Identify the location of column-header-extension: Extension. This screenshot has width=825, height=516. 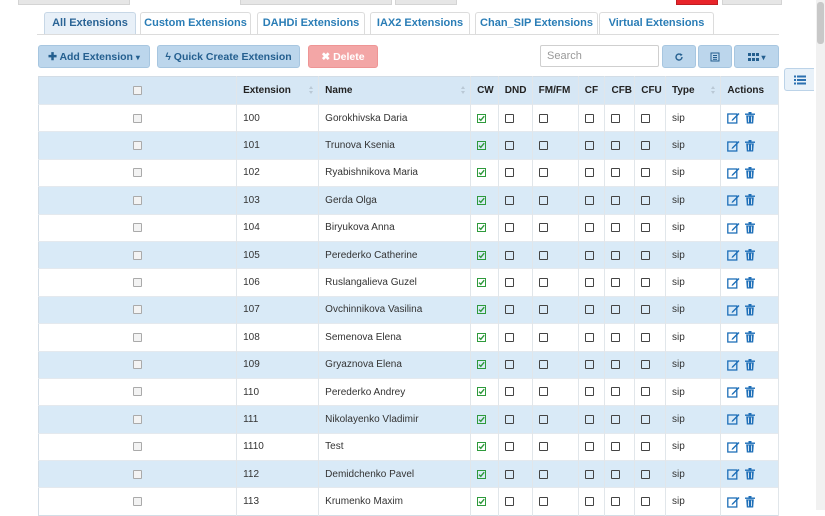
(278, 90).